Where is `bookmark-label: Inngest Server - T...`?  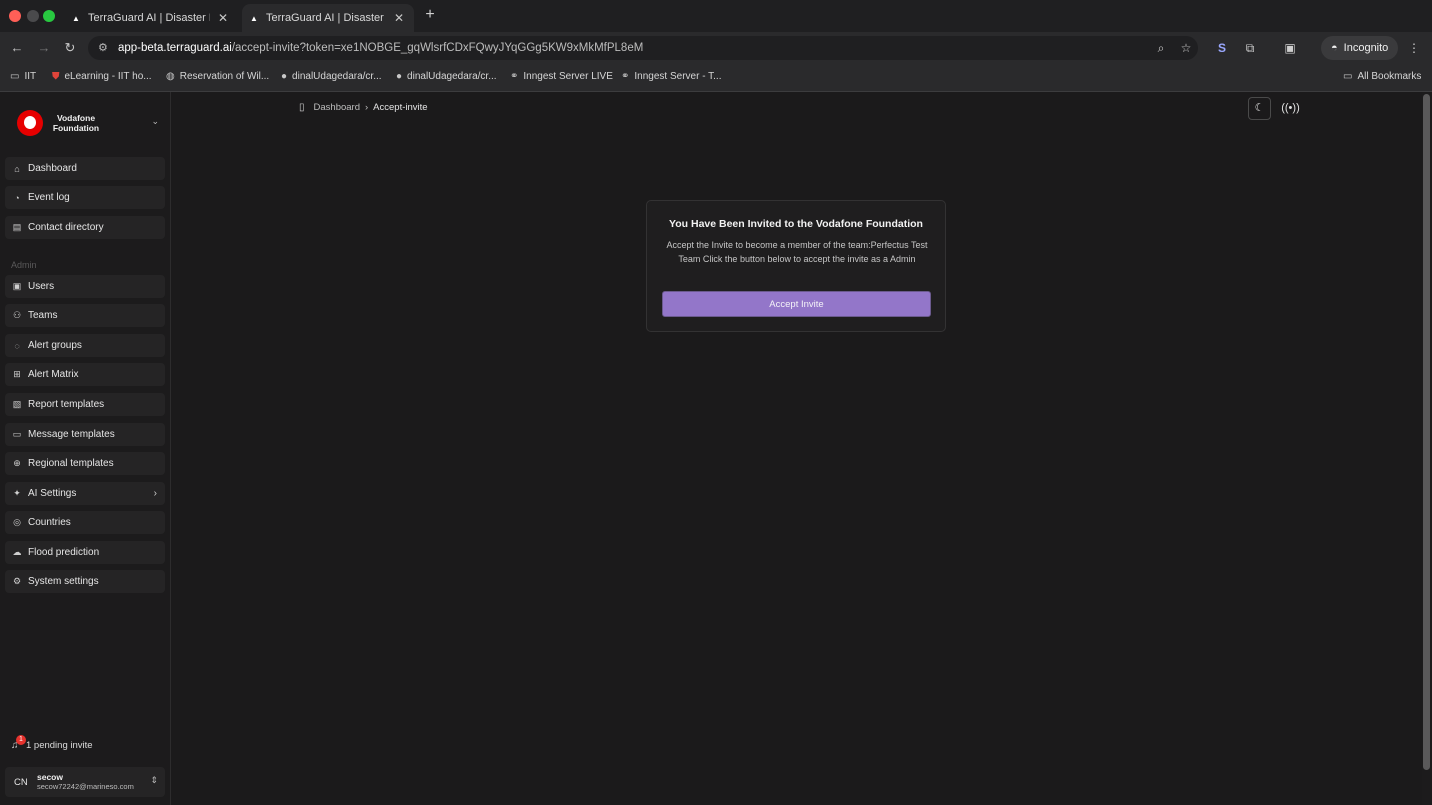
bookmark-label: Inngest Server - T... is located at coordinates (678, 76).